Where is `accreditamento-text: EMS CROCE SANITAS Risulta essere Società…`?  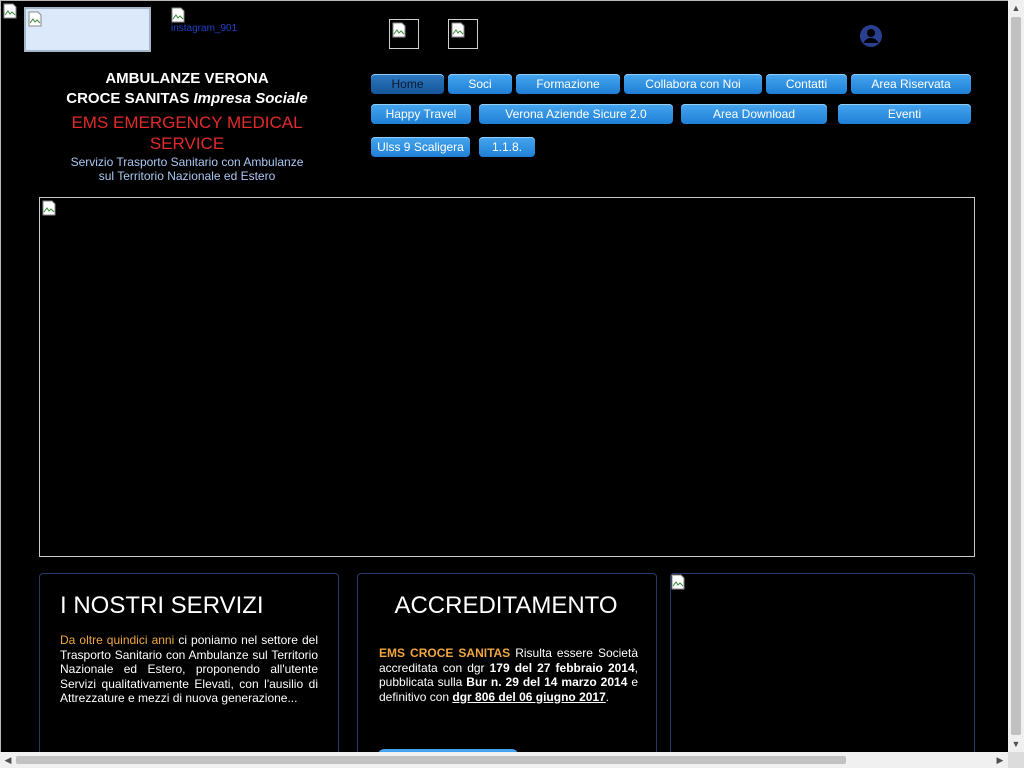
accreditamento-text: EMS CROCE SANITAS Risulta essere Società… is located at coordinates (509, 675).